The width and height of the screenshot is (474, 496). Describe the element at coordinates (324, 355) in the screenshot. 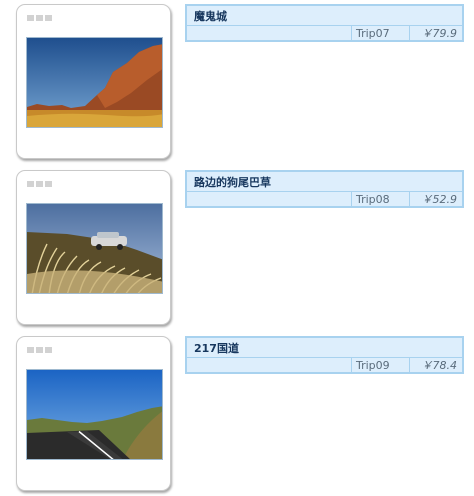

I see `product-info-3: 217国道 Trip09 ￥78.4` at that location.